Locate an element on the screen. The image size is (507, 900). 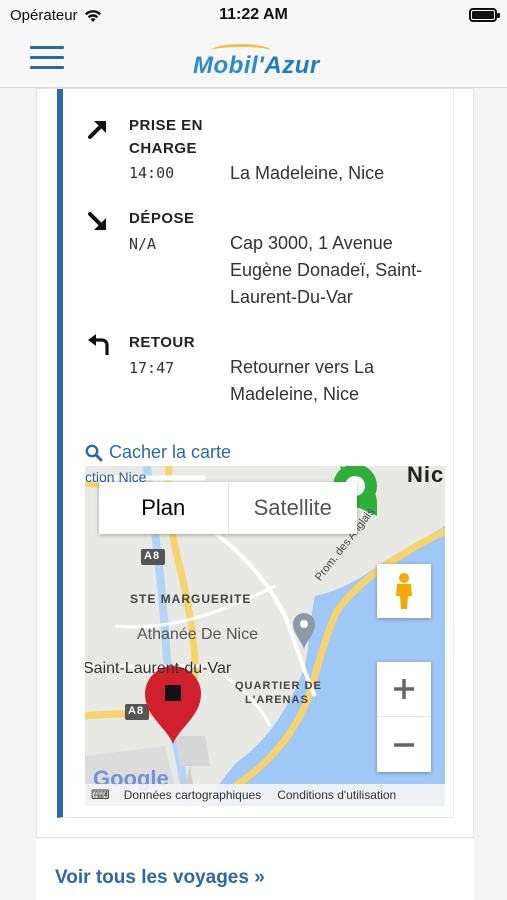
stop-time: N/A is located at coordinates (143, 244).